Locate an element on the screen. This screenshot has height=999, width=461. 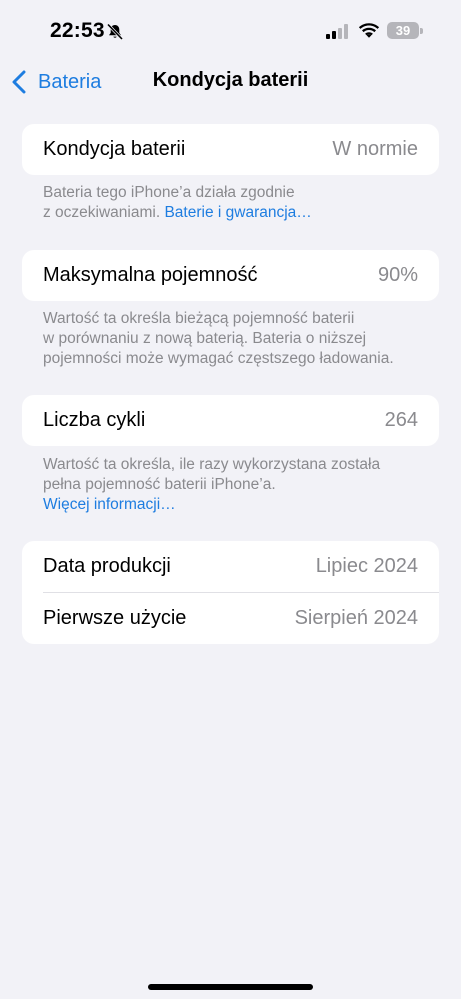
wifi-icon is located at coordinates (369, 30).